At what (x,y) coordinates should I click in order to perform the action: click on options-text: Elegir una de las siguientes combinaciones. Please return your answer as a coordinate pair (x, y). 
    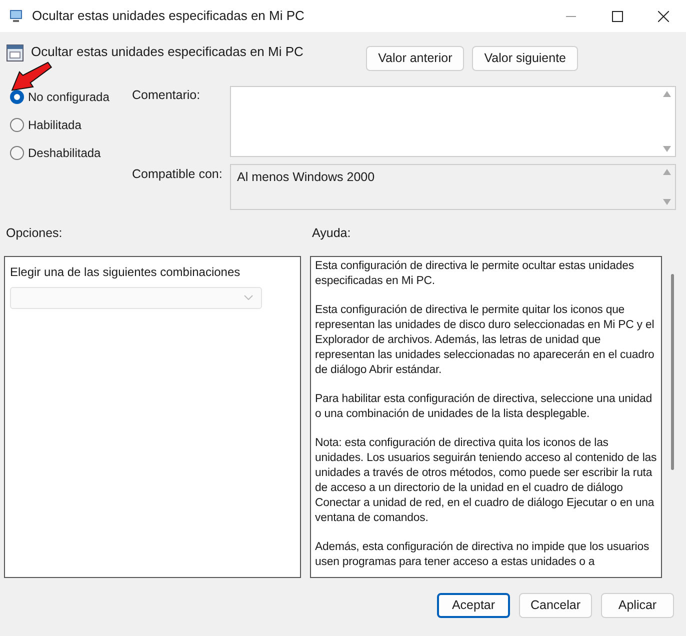
    Looking at the image, I should click on (126, 272).